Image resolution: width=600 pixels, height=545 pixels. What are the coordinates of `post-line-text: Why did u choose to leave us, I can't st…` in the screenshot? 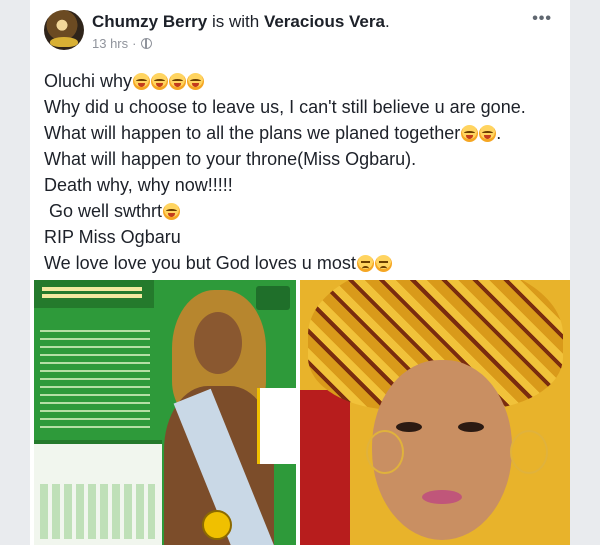 It's located at (285, 107).